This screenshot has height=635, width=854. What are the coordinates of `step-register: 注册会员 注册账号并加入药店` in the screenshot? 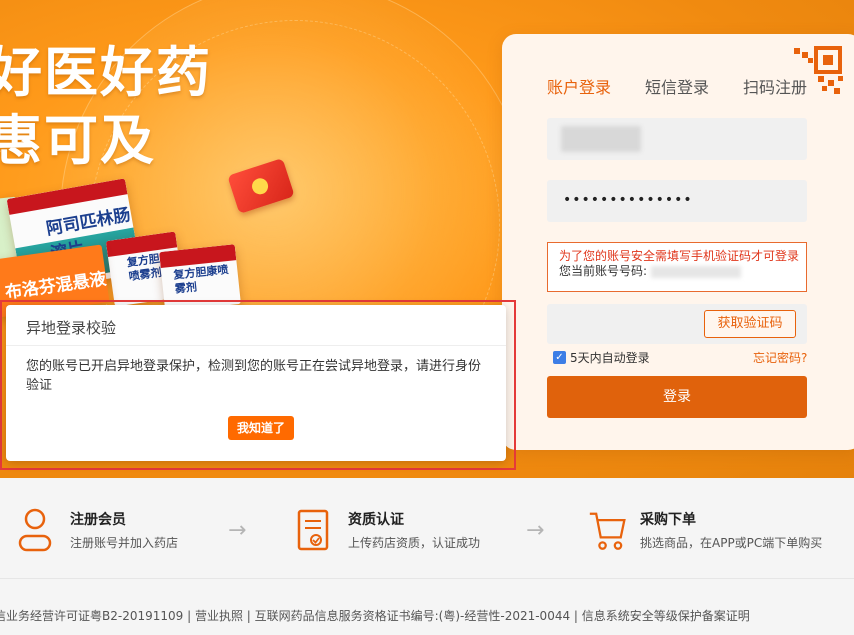 It's located at (98, 531).